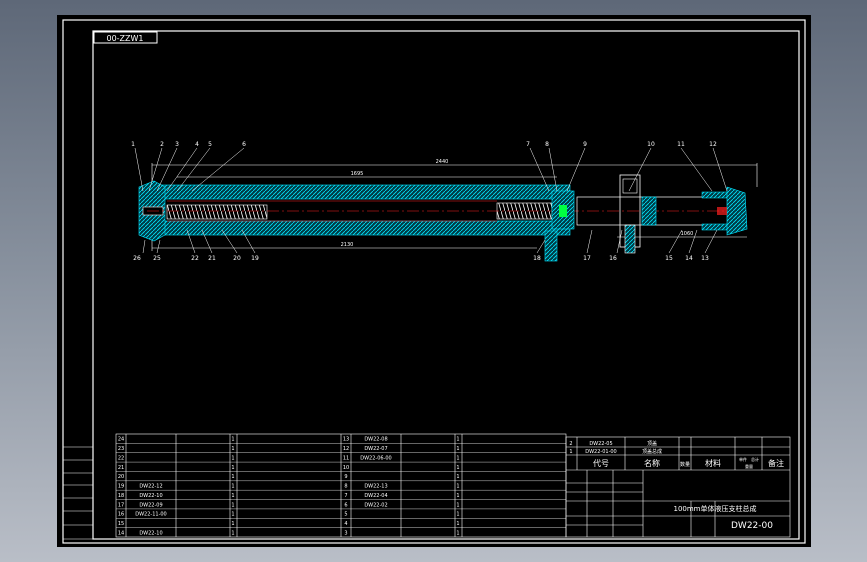 This screenshot has height=562, width=867. I want to click on drawing-title: 100mm单体液压支柱总成, so click(715, 508).